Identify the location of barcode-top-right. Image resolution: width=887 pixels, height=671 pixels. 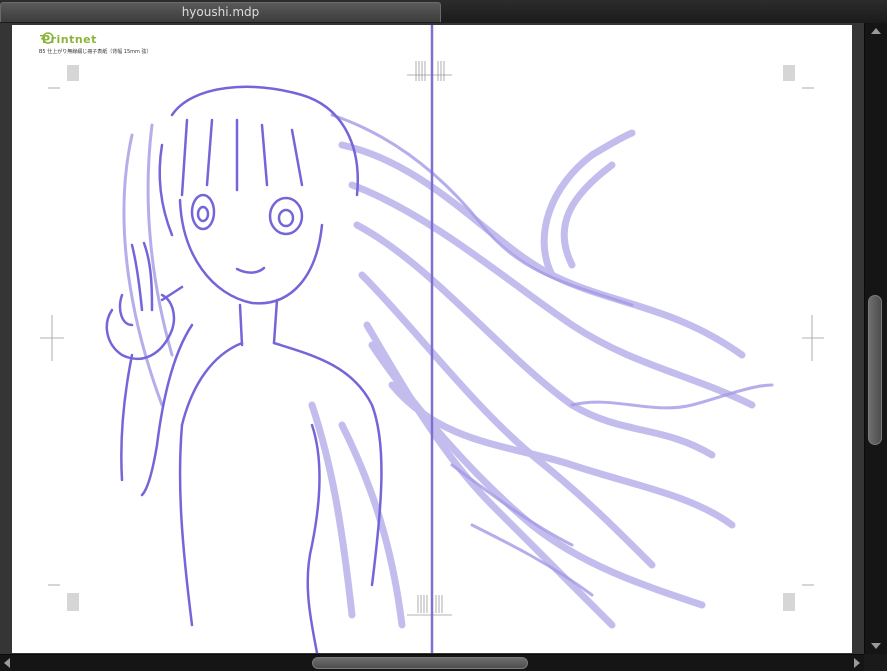
(789, 73).